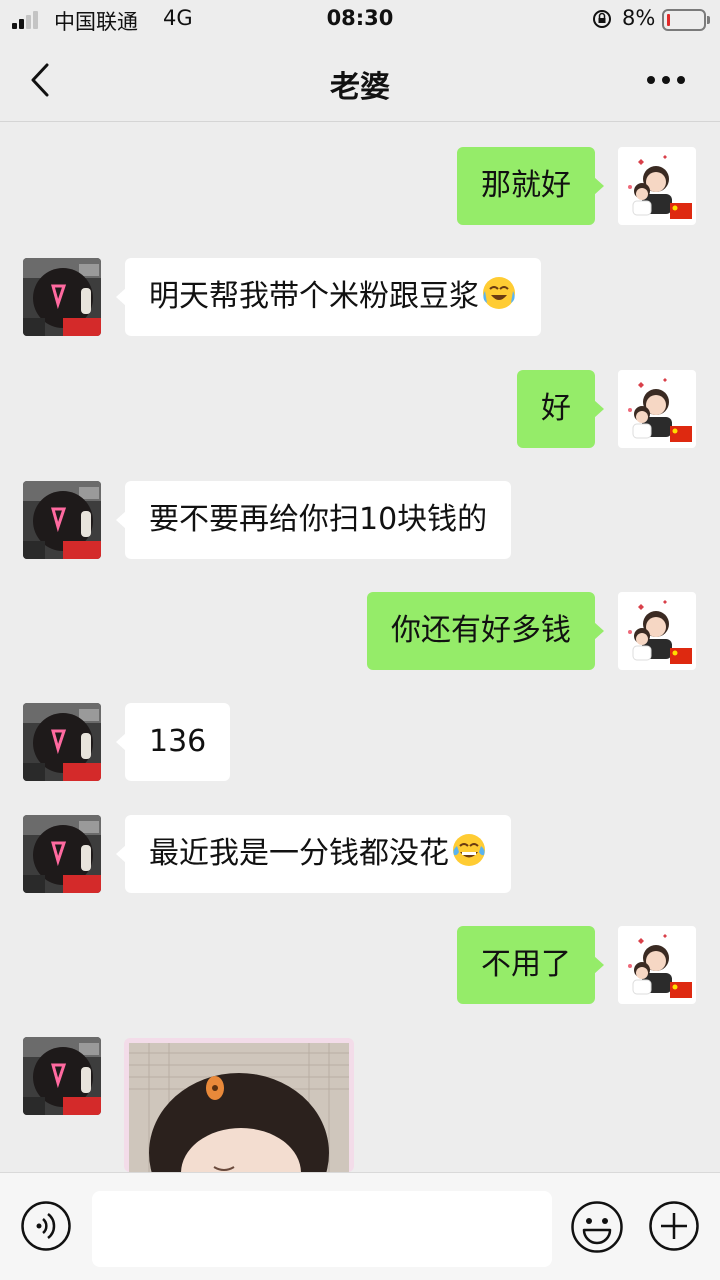 The height and width of the screenshot is (1280, 720). Describe the element at coordinates (360, 1076) in the screenshot. I see `message-incoming-image` at that location.